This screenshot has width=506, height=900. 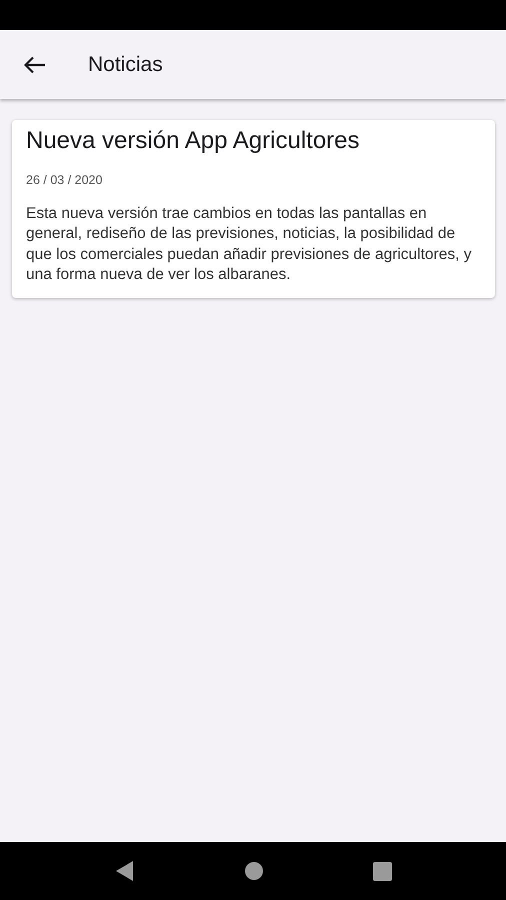 I want to click on back-icon, so click(x=124, y=871).